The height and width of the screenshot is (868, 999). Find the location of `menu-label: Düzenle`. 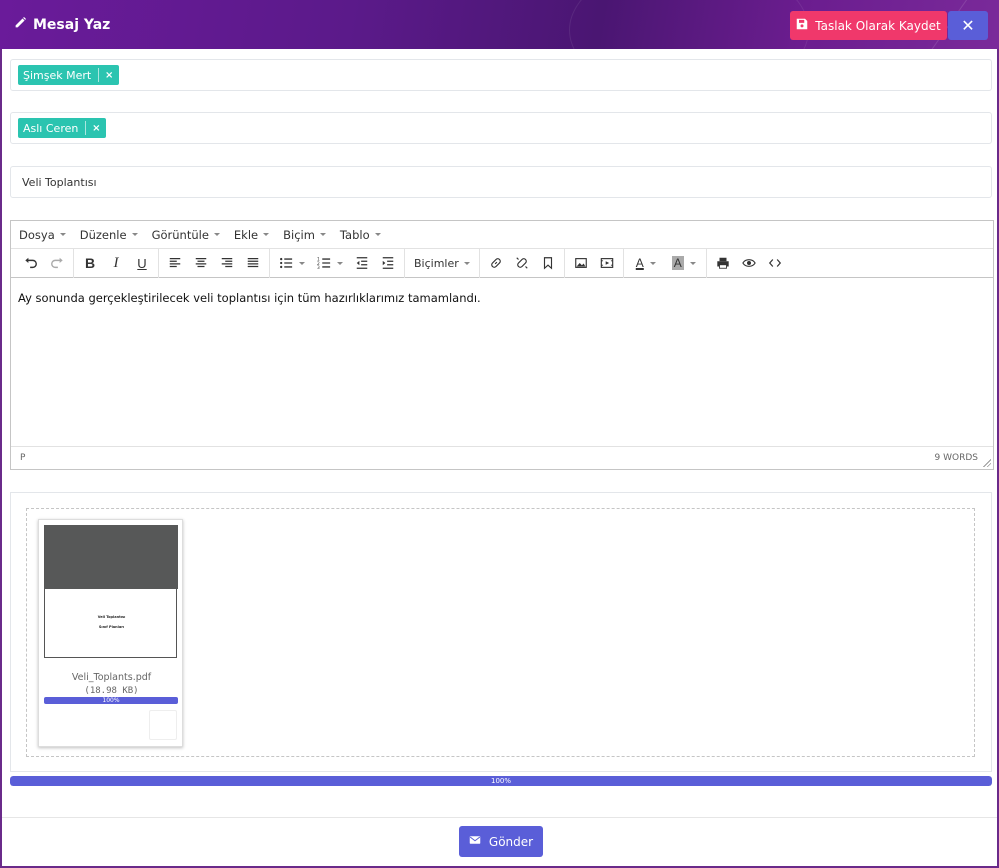

menu-label: Düzenle is located at coordinates (103, 234).